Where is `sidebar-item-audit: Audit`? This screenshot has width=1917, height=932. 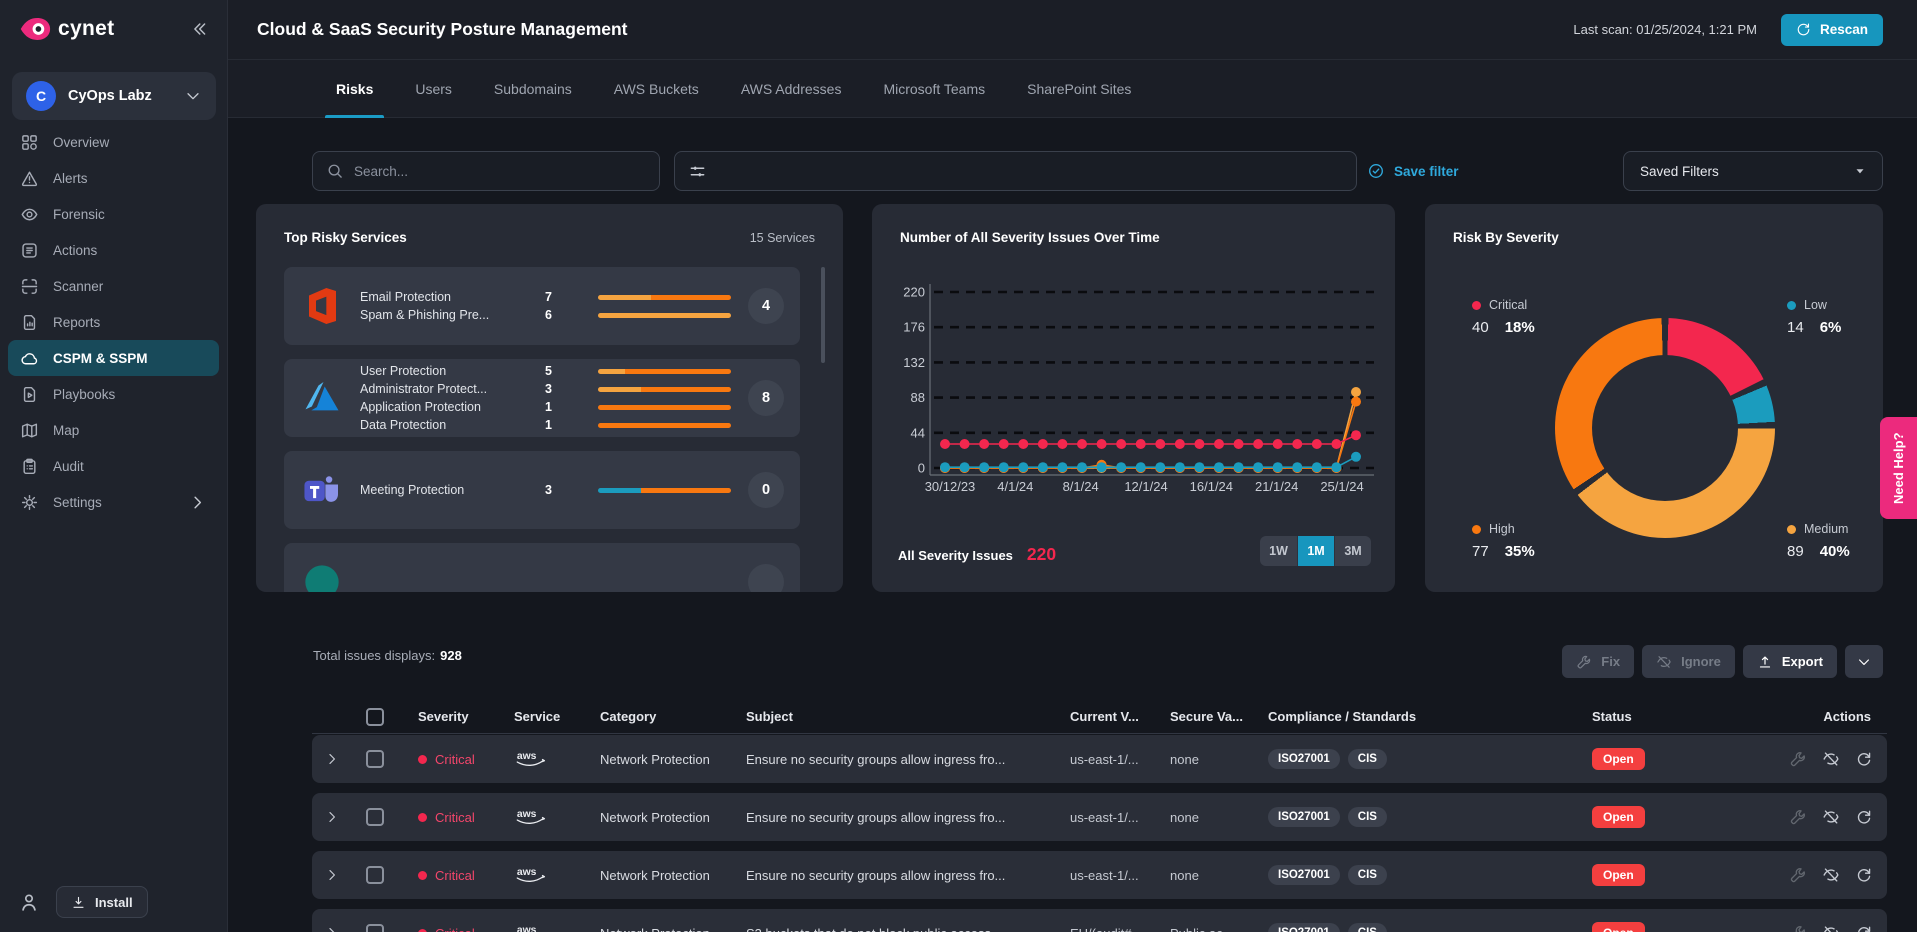 sidebar-item-audit: Audit is located at coordinates (113, 466).